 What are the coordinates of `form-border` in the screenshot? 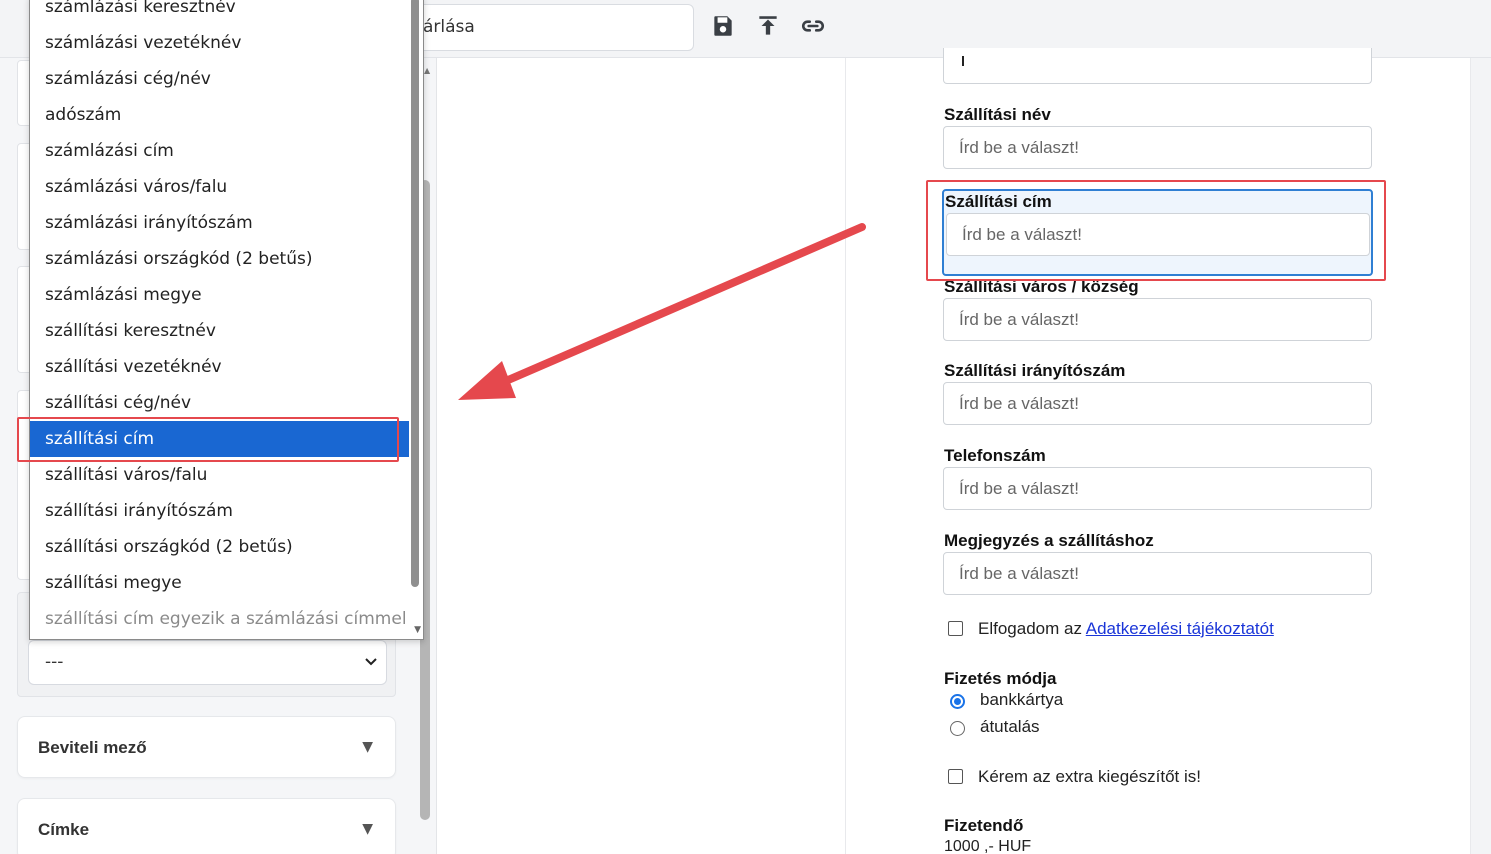 It's located at (845, 456).